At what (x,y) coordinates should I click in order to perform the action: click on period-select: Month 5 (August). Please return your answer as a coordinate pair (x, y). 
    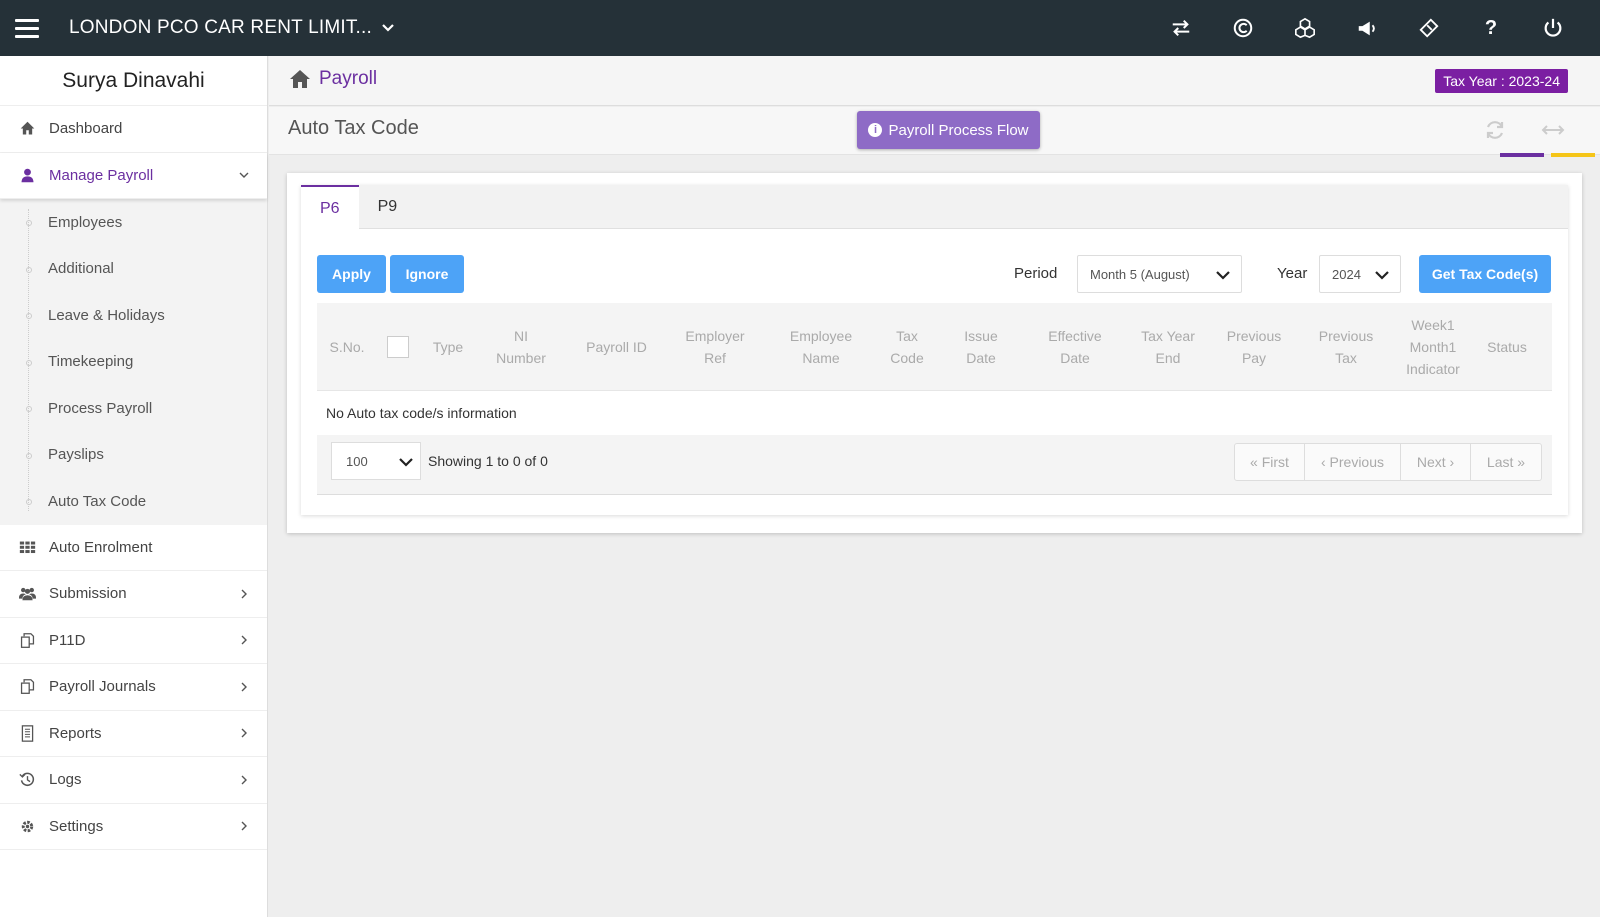
    Looking at the image, I should click on (1159, 274).